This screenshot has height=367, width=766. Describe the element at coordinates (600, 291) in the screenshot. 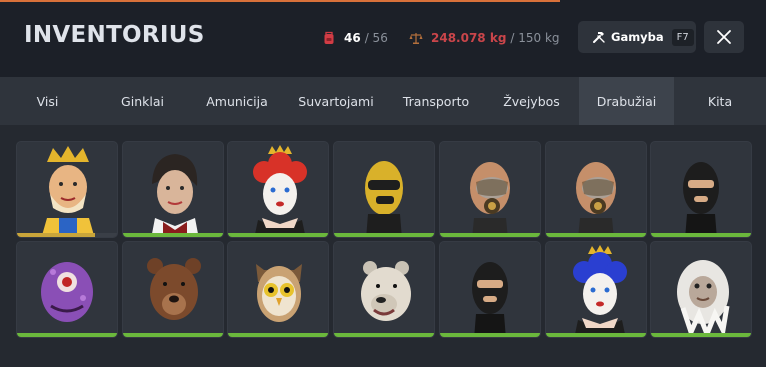

I see `blue-queen-mask-icon` at that location.